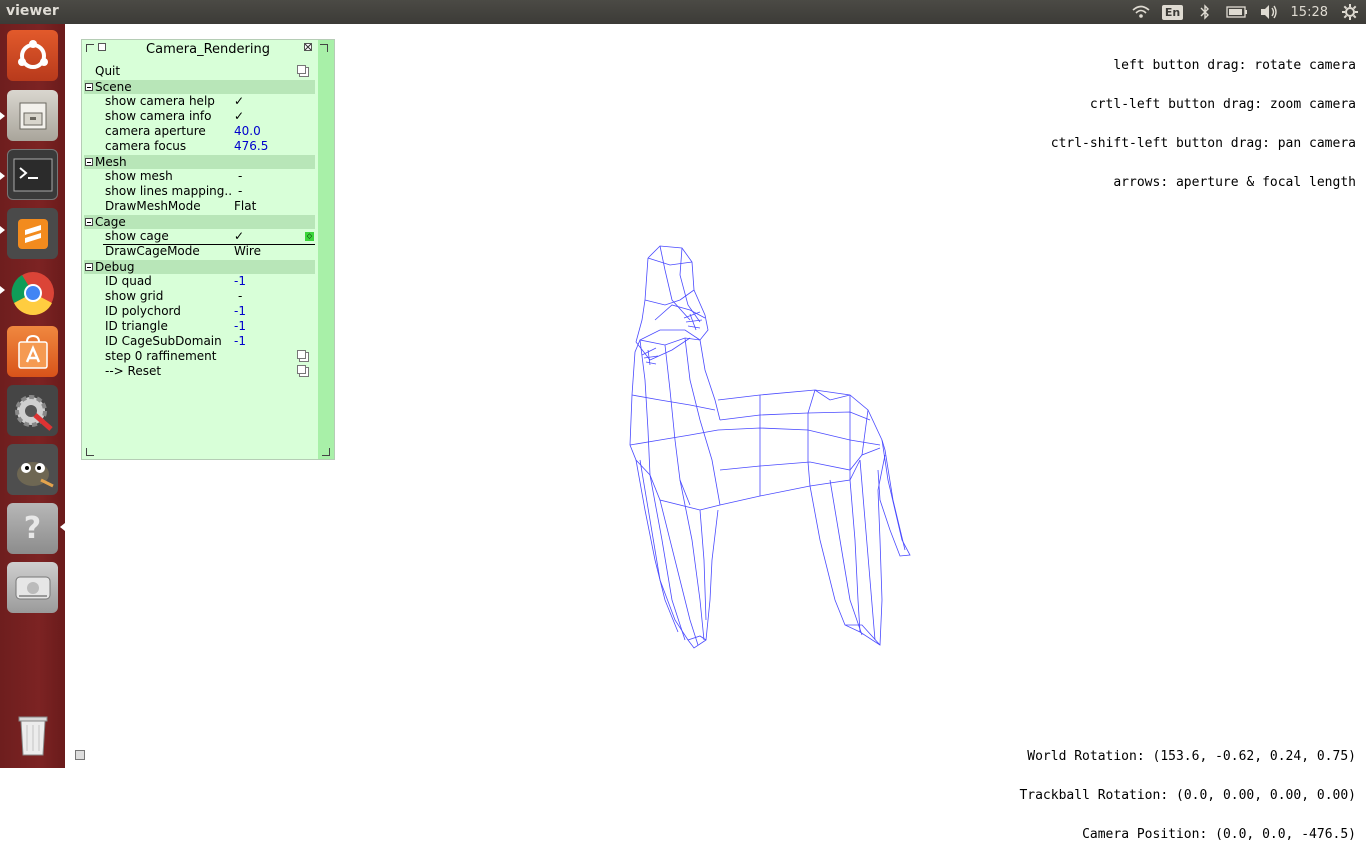  What do you see at coordinates (760, 445) in the screenshot?
I see `wireframe-animal-model` at bounding box center [760, 445].